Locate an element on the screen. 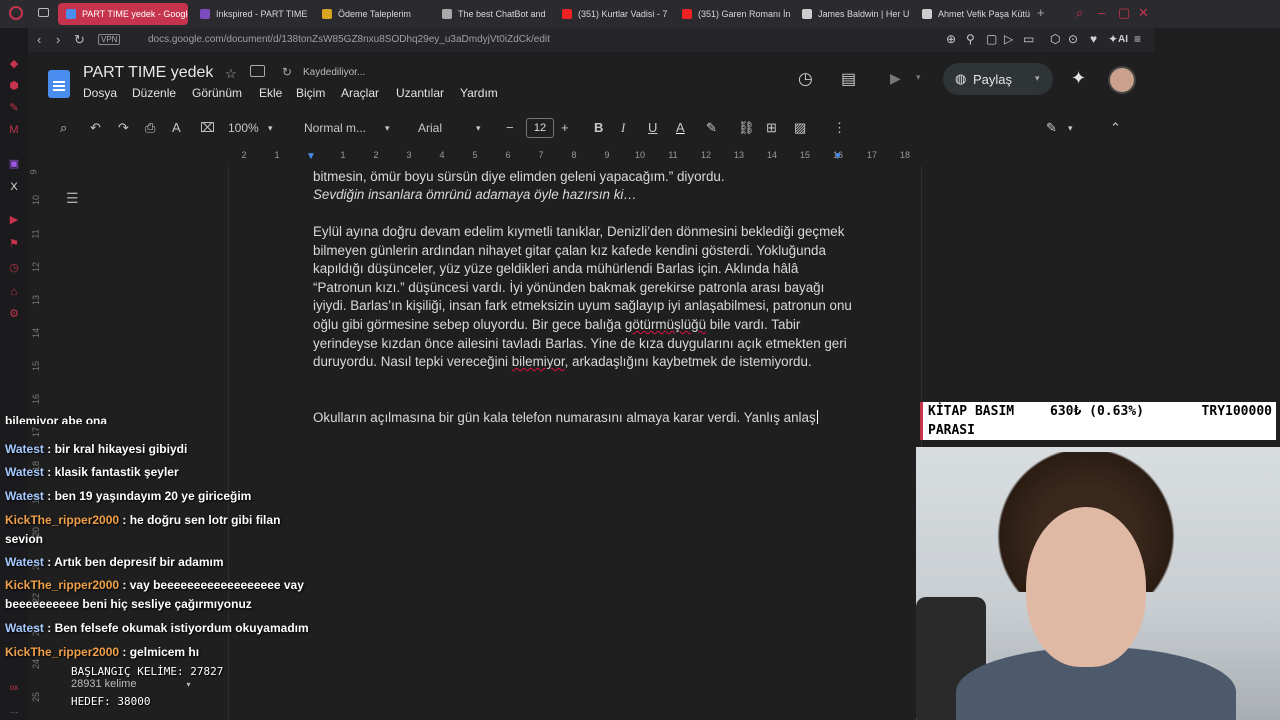  misspelled-word: götürmüşlüğü is located at coordinates (665, 324).